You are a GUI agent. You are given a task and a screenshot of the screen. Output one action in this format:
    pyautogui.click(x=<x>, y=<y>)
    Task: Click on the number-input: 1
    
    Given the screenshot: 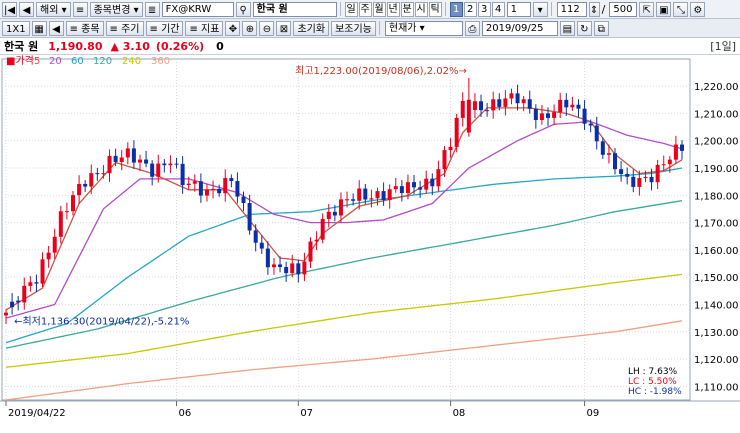 What is the action you would take?
    pyautogui.click(x=518, y=9)
    